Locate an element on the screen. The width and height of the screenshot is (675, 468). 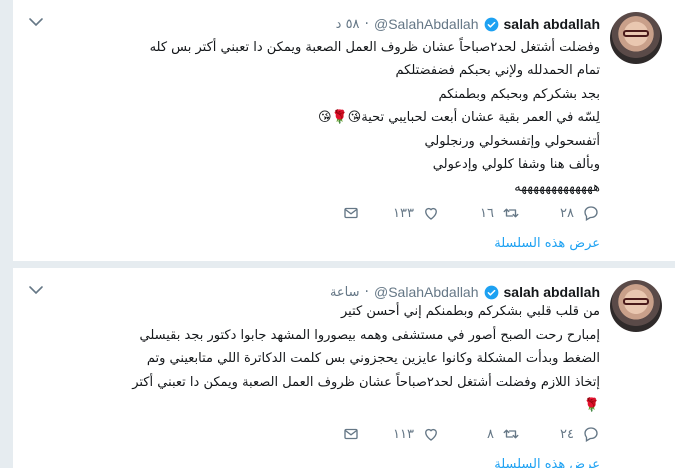
tweet-text-line: أتفسحولي وإتفسخولي ورنجلولي is located at coordinates (512, 141).